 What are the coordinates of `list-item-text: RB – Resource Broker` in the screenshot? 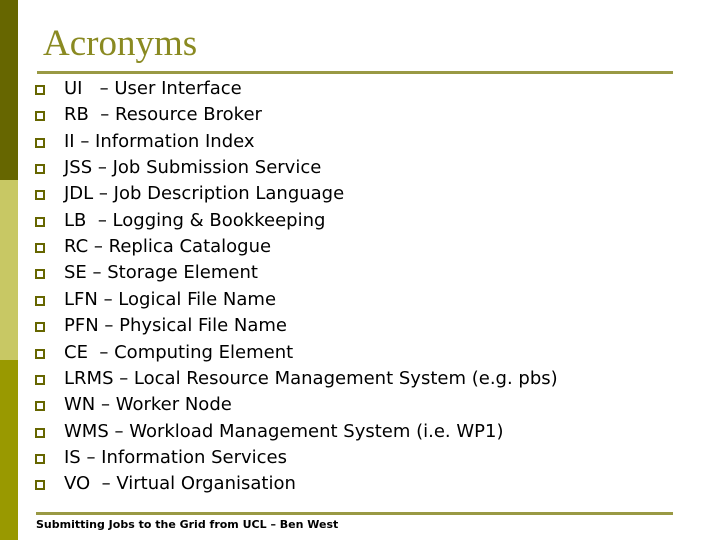 It's located at (163, 115).